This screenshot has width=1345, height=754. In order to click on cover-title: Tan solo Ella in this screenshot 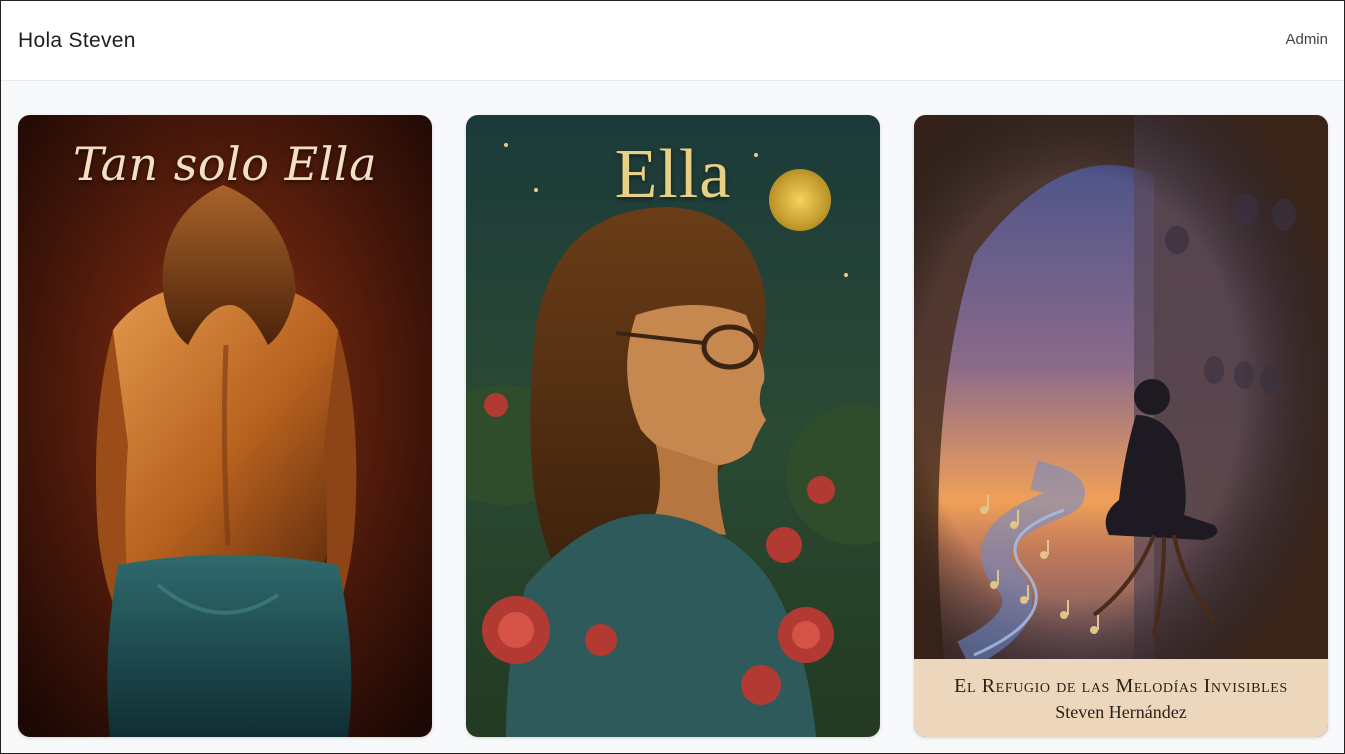, I will do `click(225, 164)`.